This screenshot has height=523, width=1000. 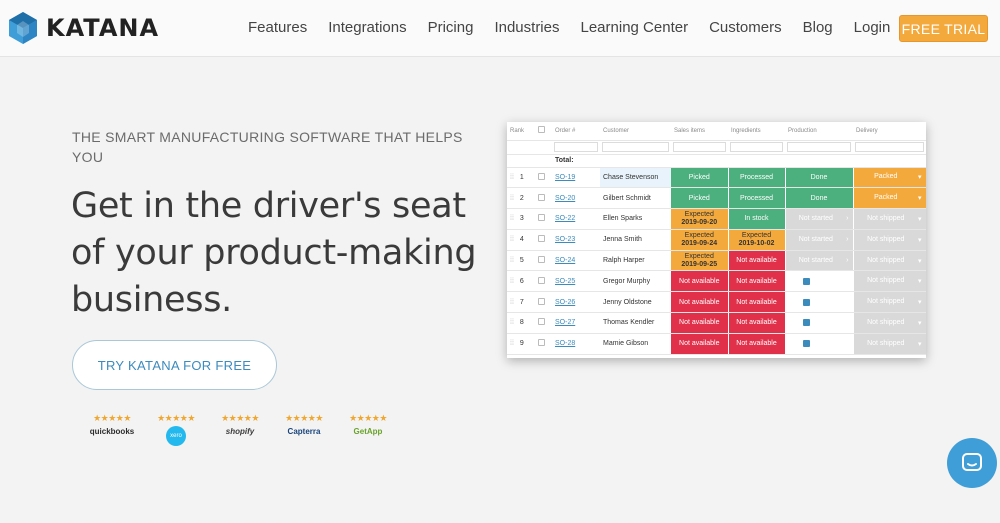 I want to click on col-production: Production, so click(x=819, y=131).